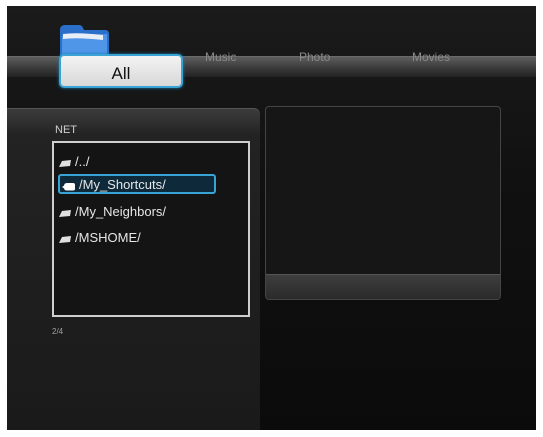  What do you see at coordinates (220, 57) in the screenshot?
I see `tab-music: Music` at bounding box center [220, 57].